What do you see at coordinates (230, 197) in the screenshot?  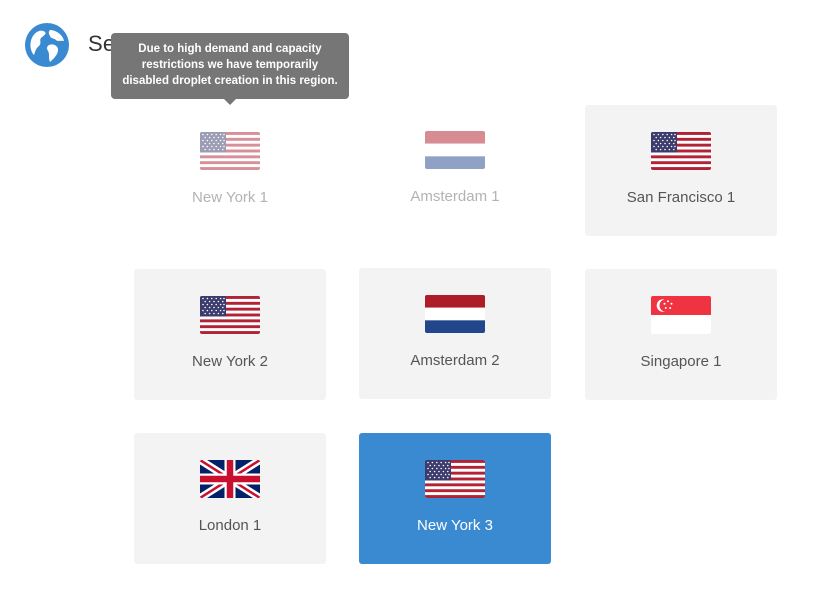 I see `region-label: New York 1` at bounding box center [230, 197].